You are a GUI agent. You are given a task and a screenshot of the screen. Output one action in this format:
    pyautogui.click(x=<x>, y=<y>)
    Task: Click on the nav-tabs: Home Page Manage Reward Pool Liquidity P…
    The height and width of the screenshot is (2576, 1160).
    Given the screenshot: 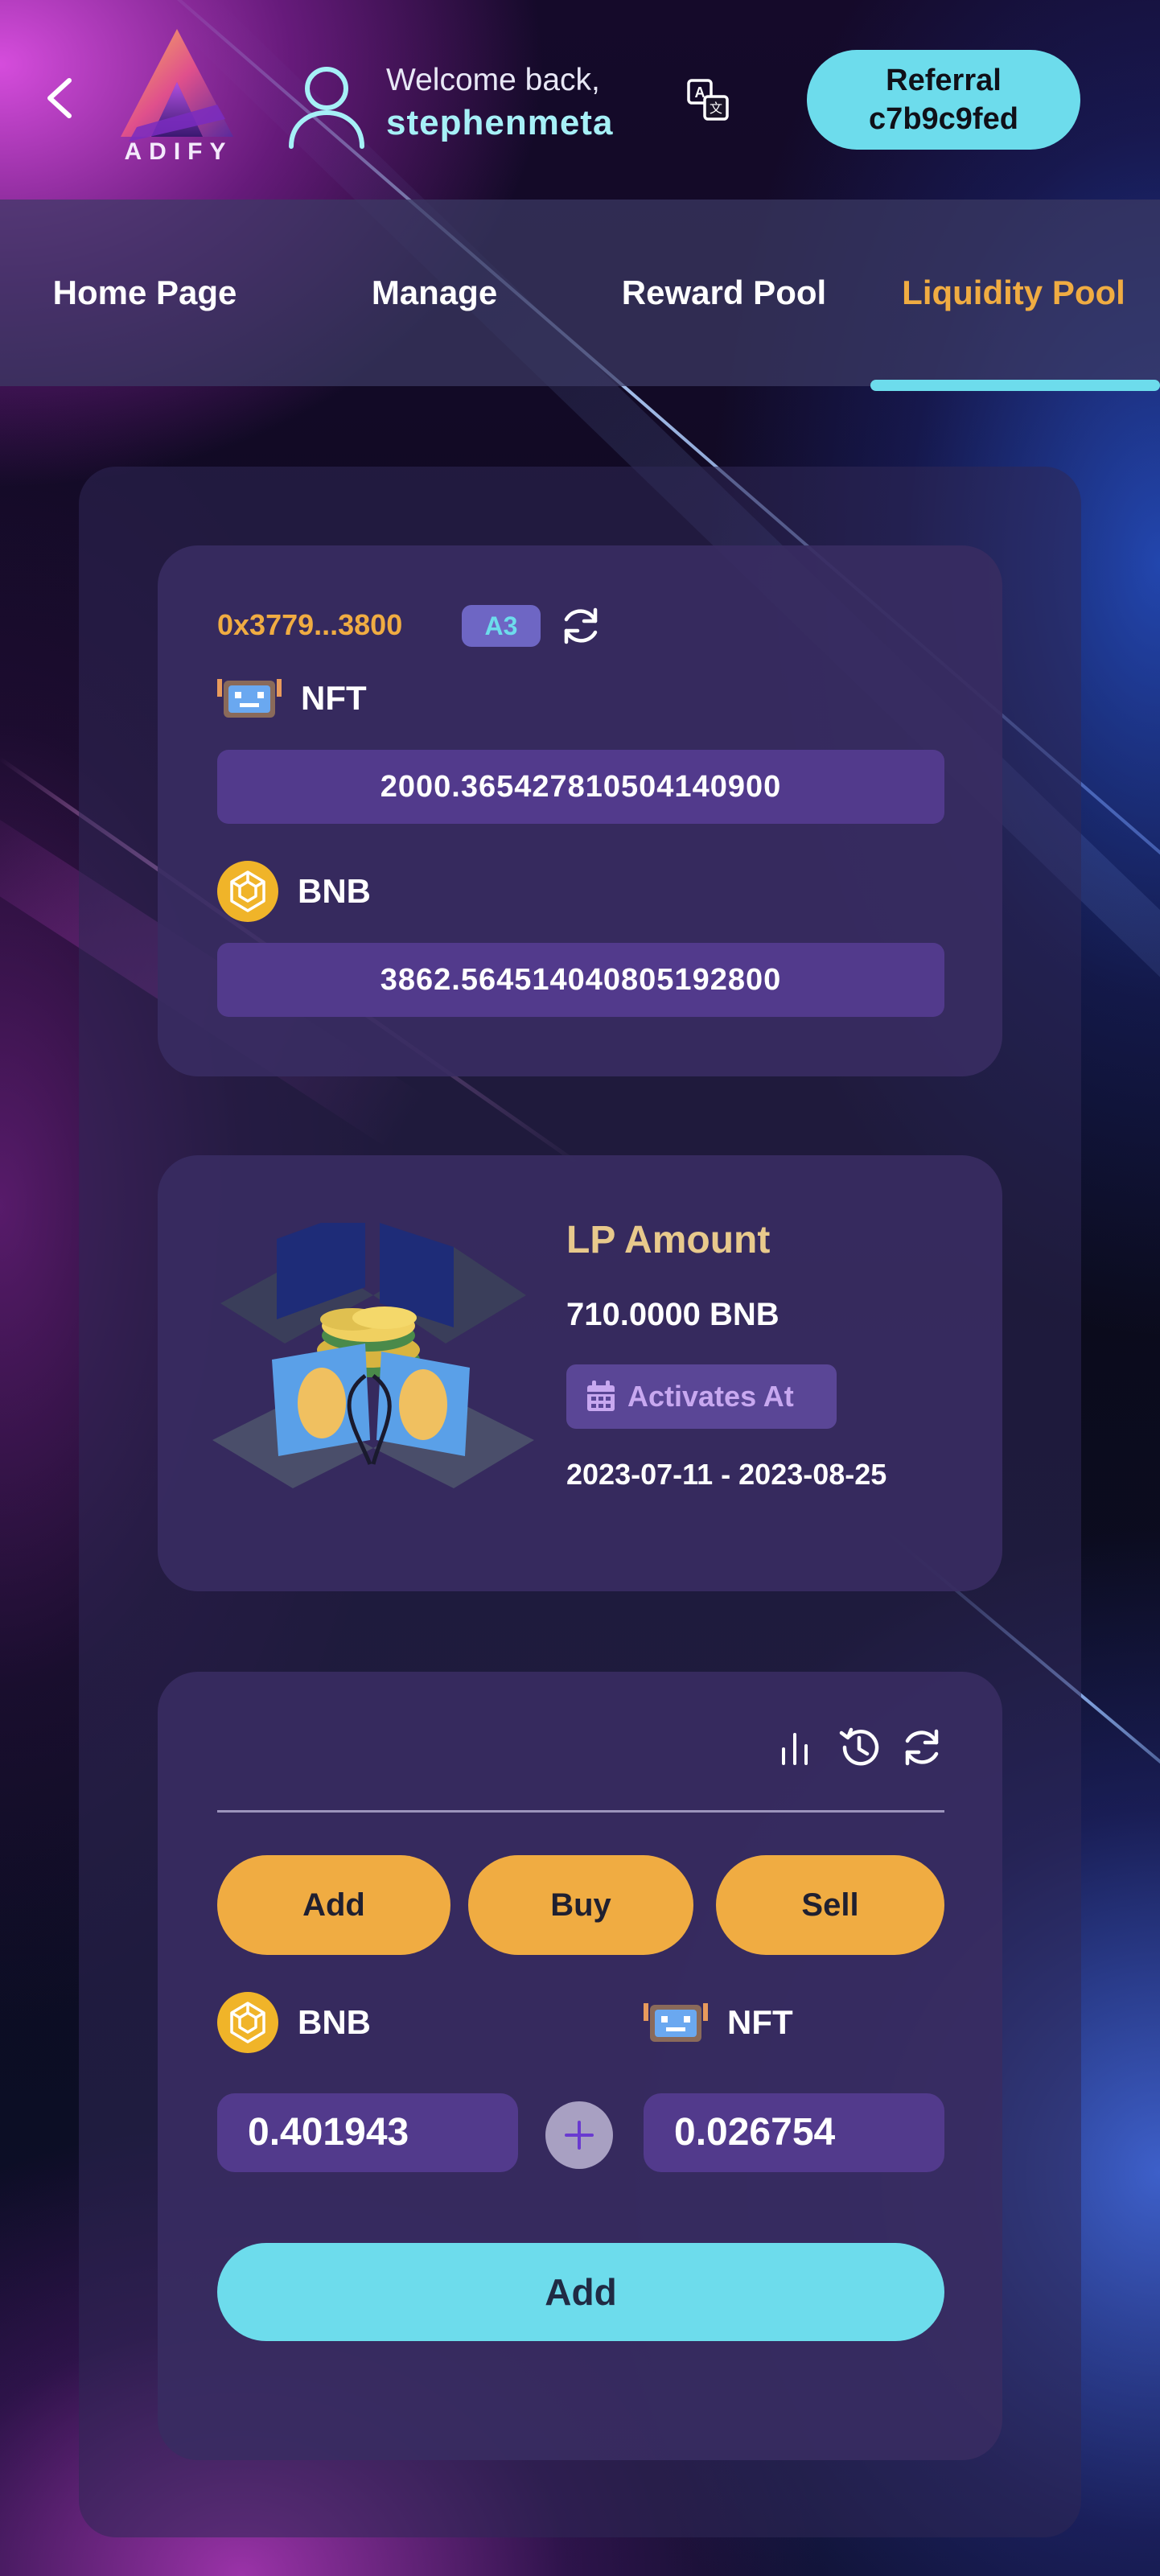 What is the action you would take?
    pyautogui.click(x=580, y=295)
    